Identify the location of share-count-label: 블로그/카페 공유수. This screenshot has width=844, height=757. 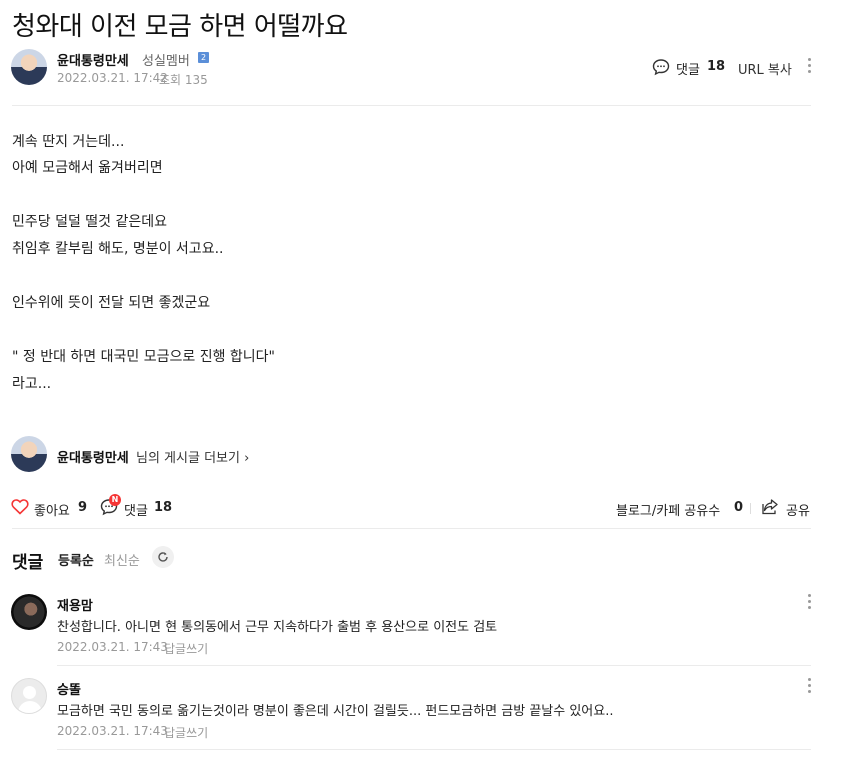
(668, 511).